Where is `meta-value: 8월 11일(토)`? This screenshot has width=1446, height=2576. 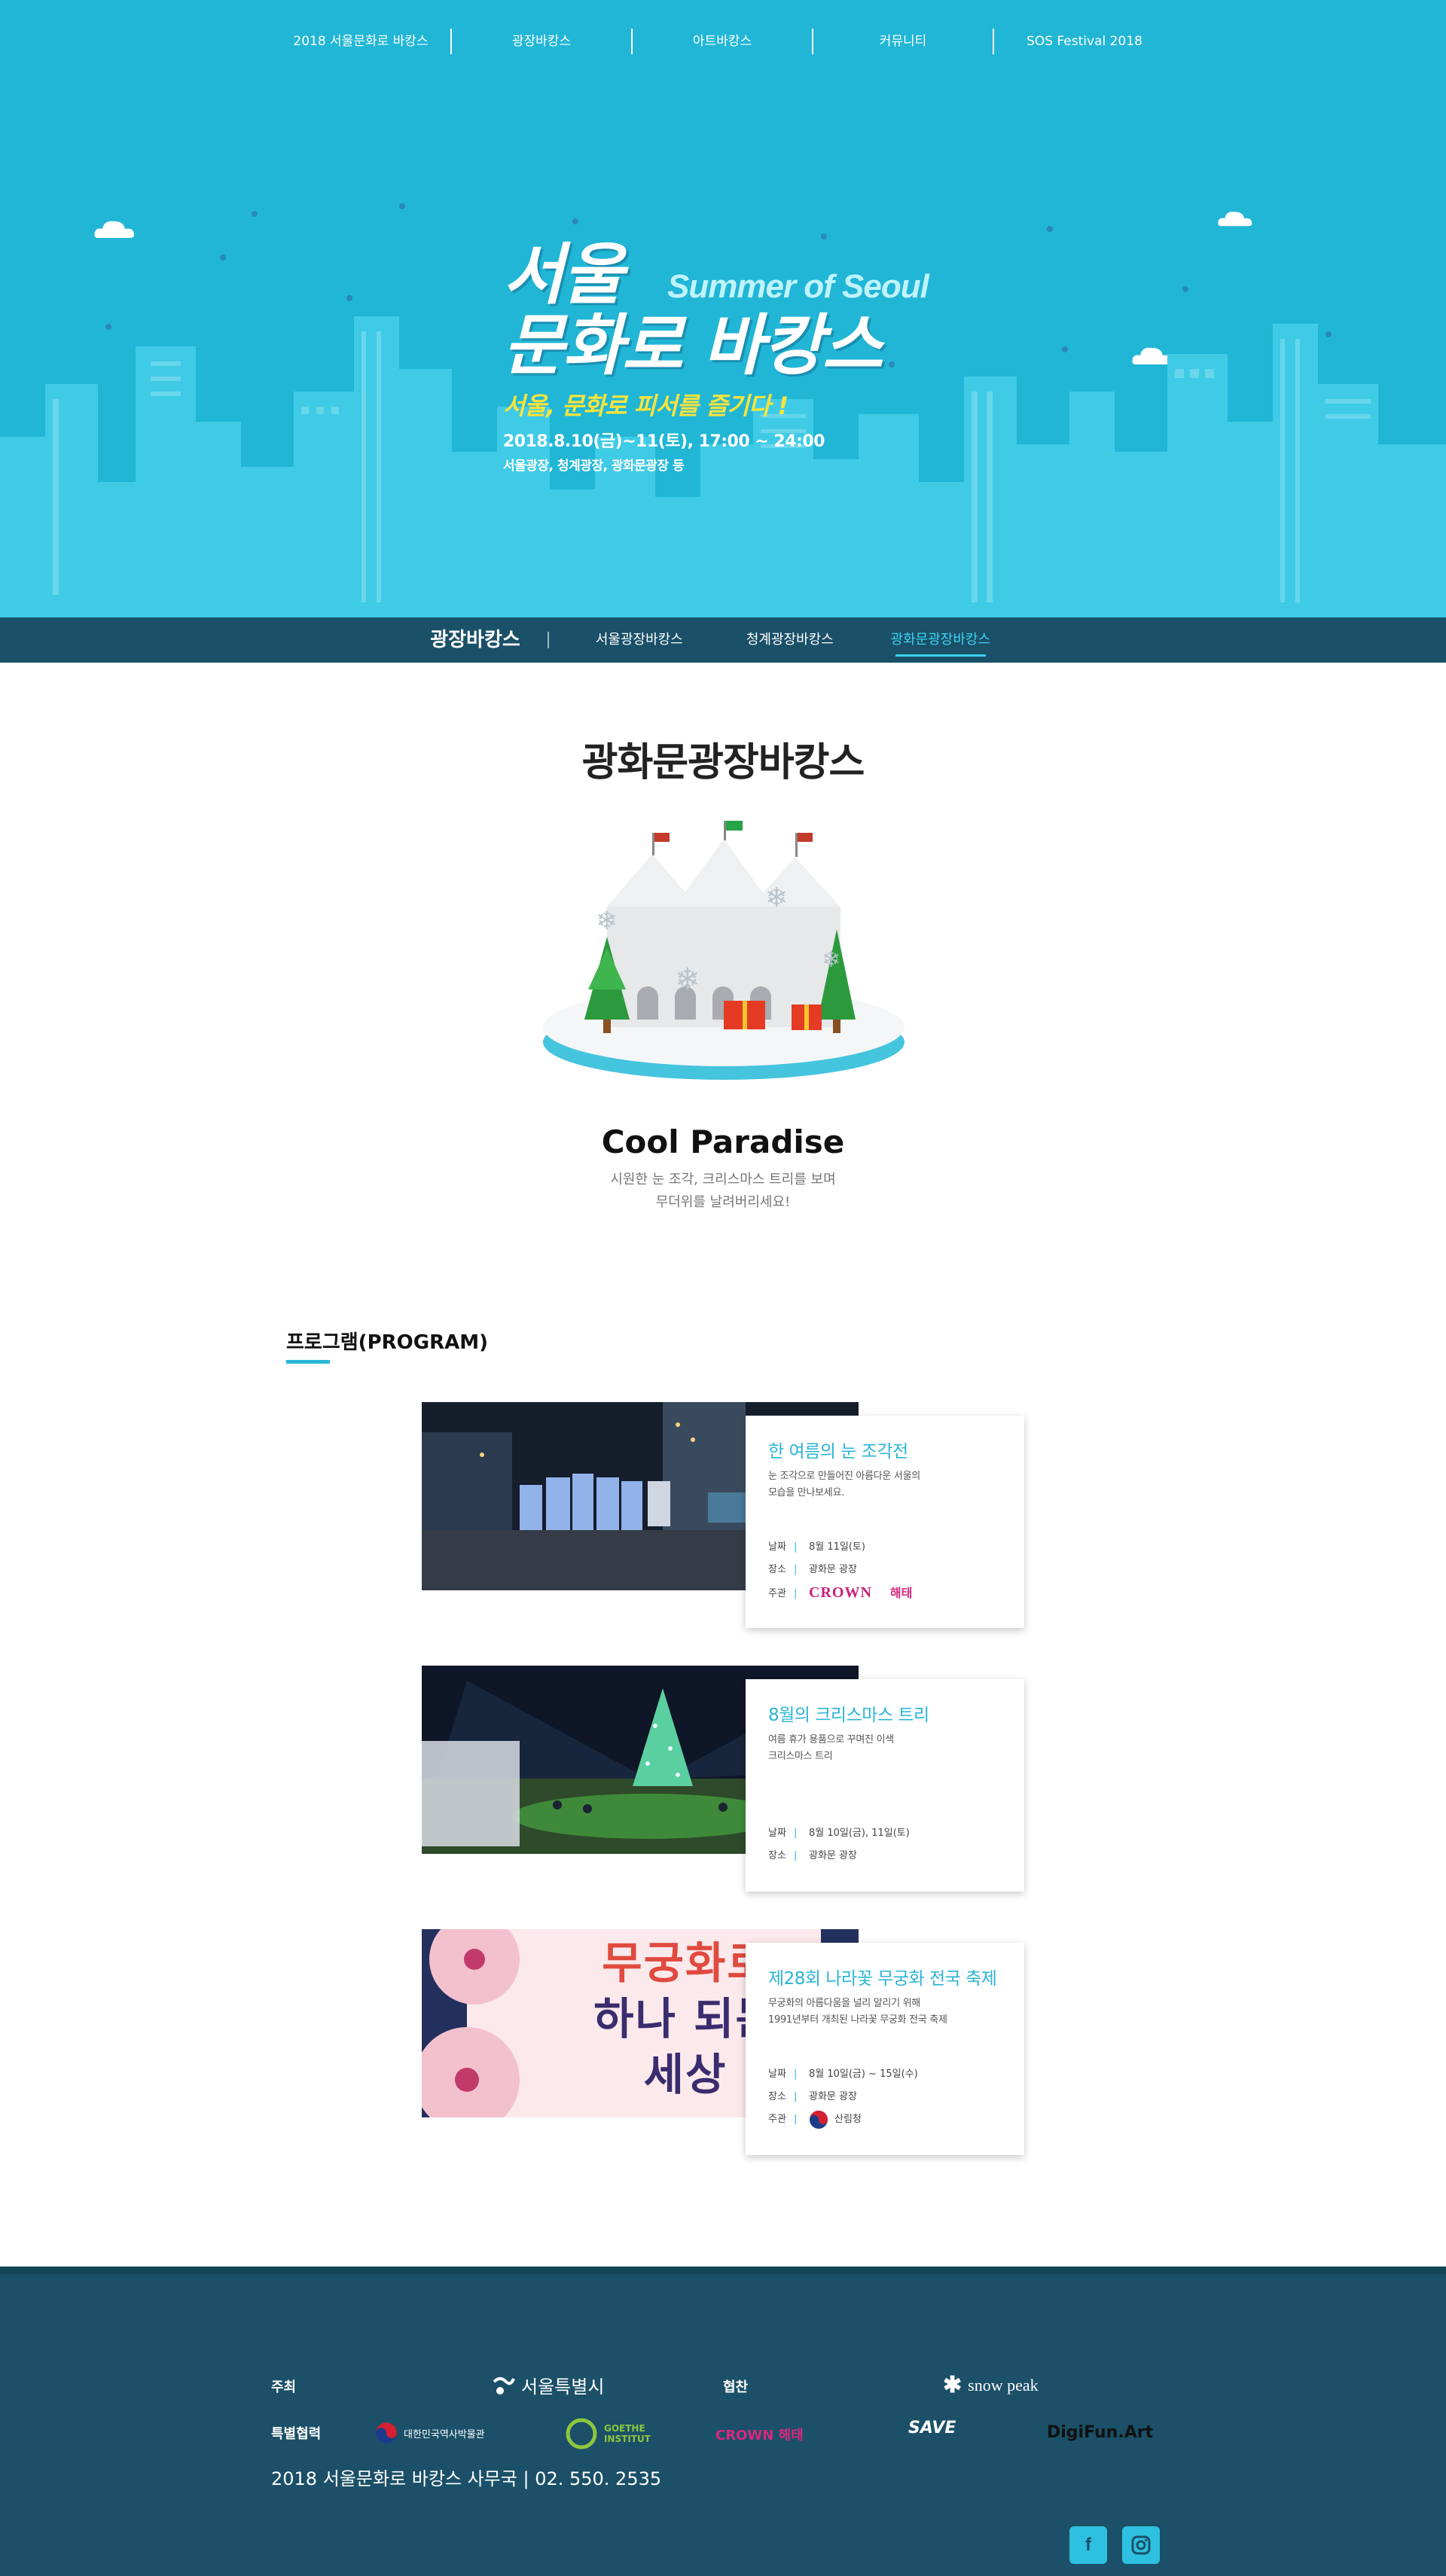
meta-value: 8월 11일(토) is located at coordinates (837, 1547).